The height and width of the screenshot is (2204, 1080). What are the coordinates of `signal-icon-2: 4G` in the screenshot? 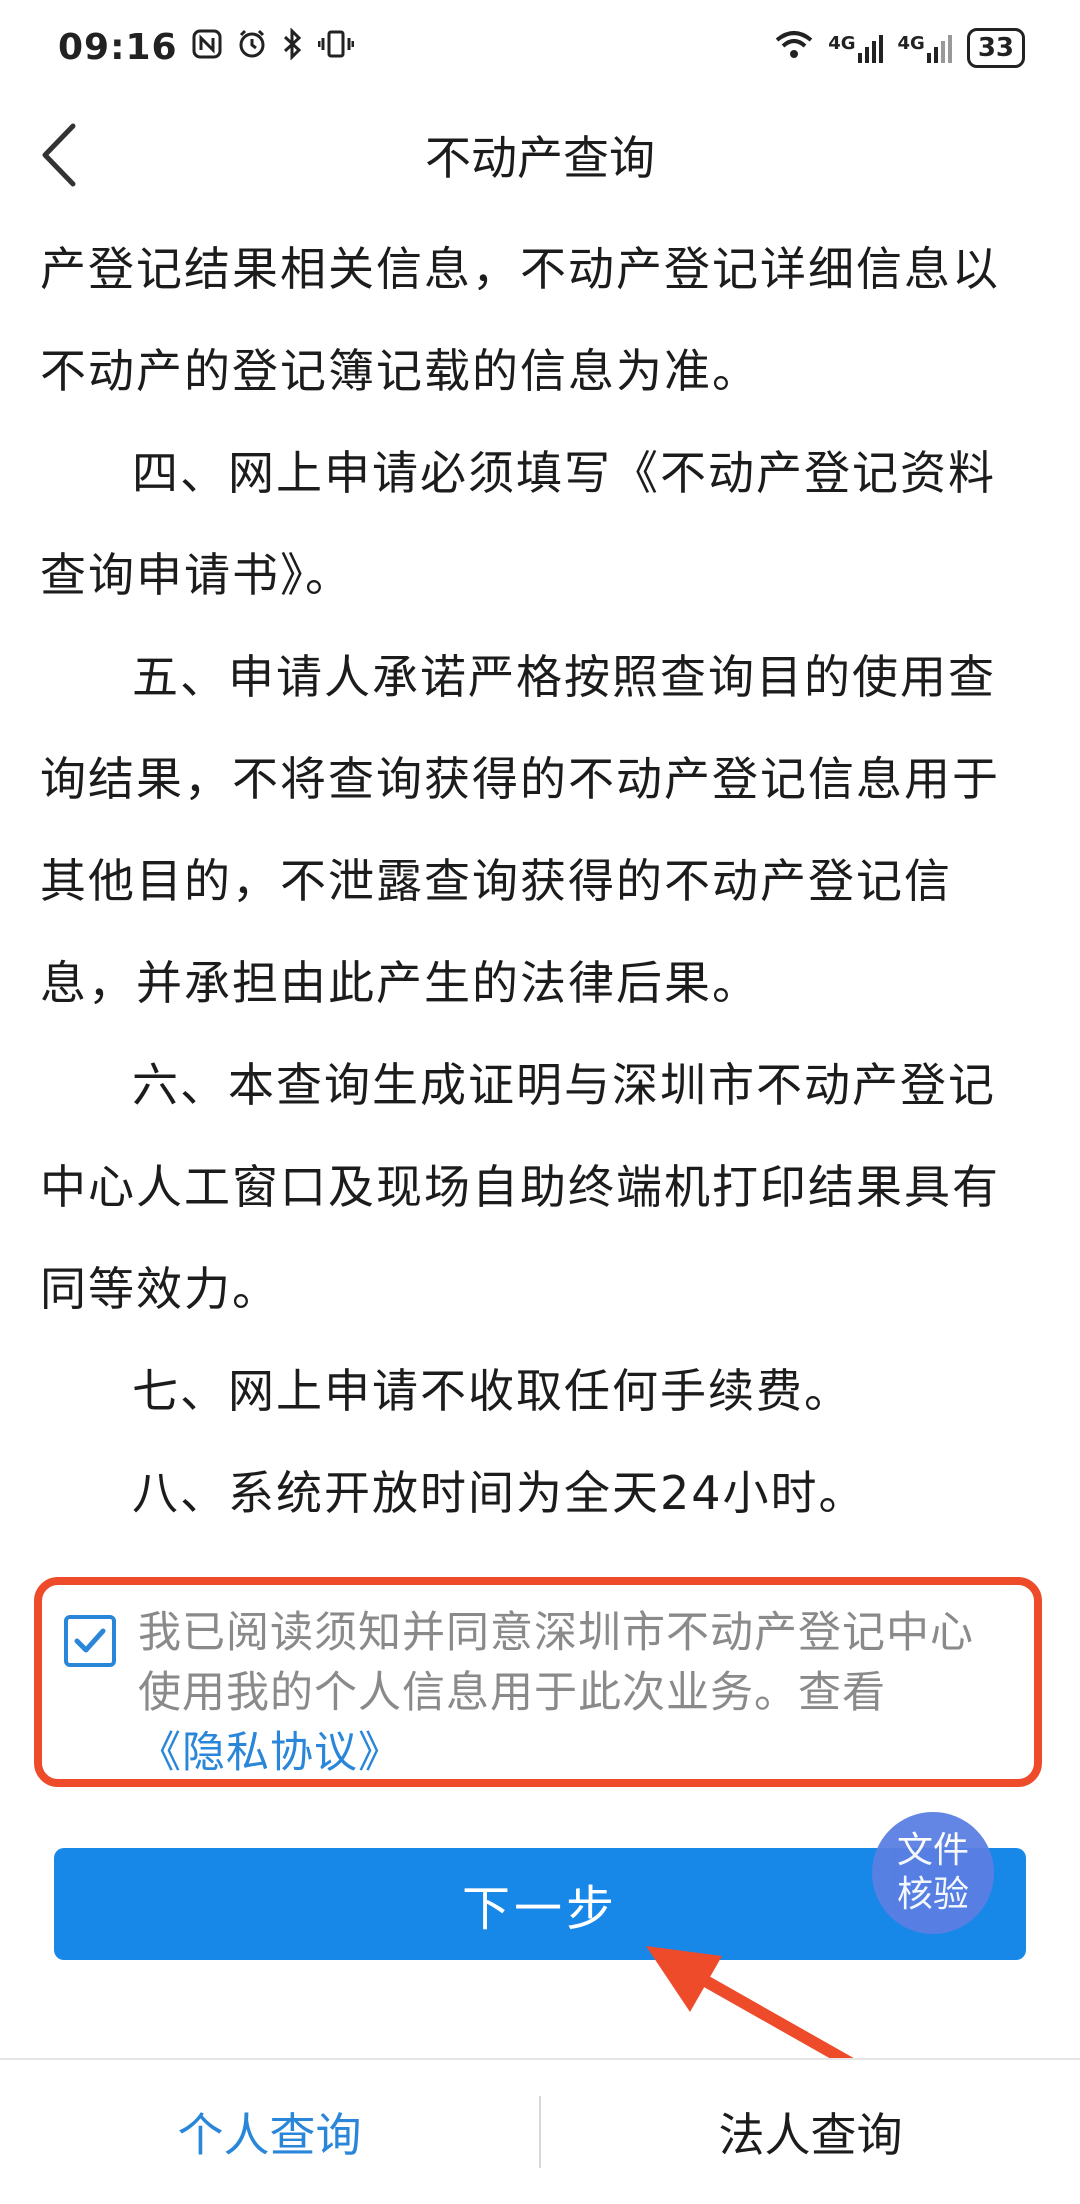 It's located at (925, 48).